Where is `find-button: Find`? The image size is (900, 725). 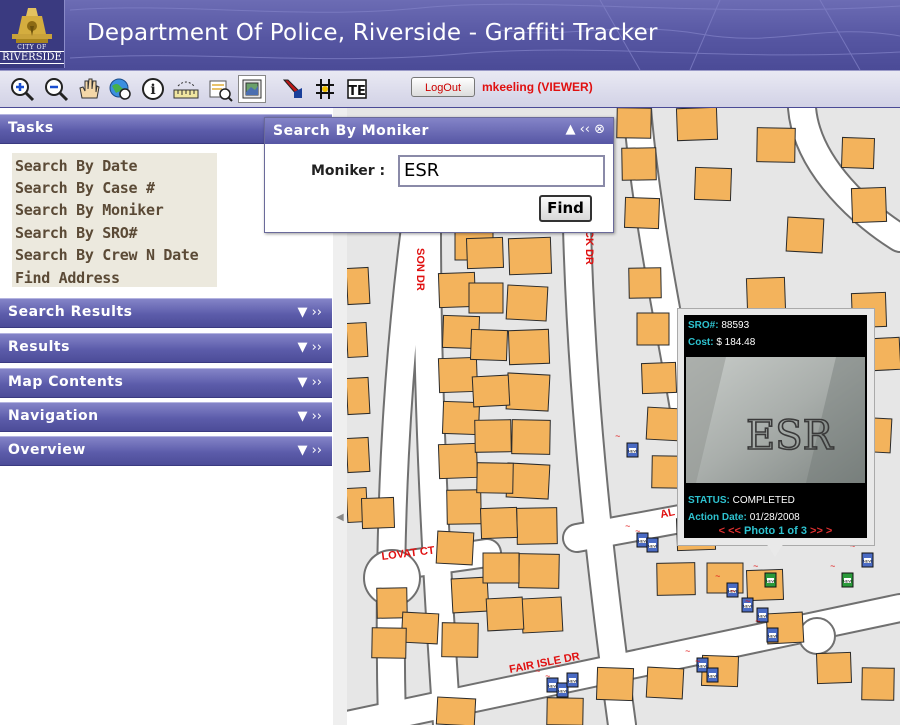
find-button: Find is located at coordinates (565, 208).